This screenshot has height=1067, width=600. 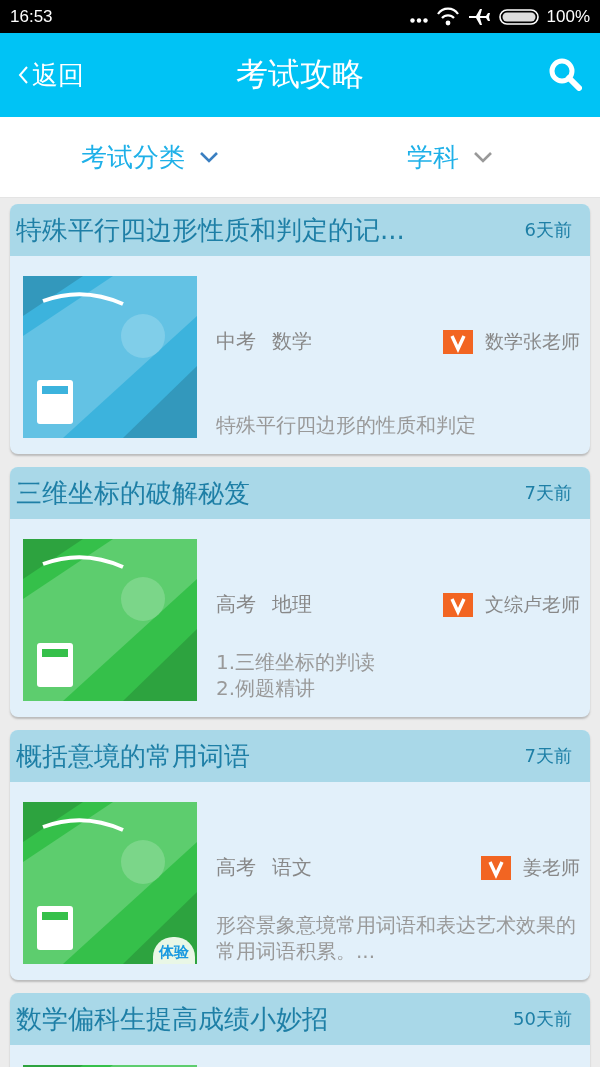 I want to click on exam-label: 中考, so click(x=236, y=341).